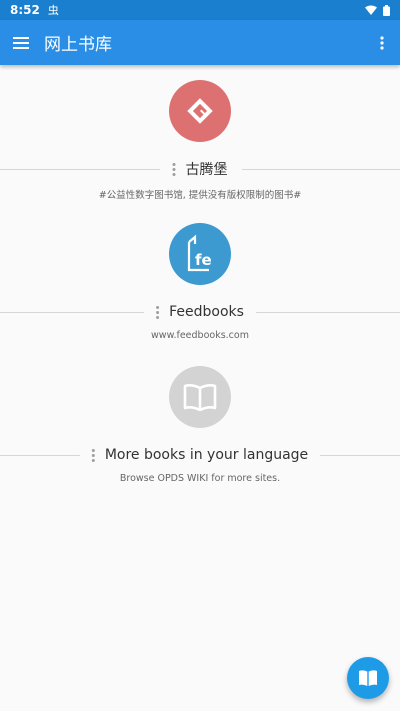 Image resolution: width=400 pixels, height=711 pixels. Describe the element at coordinates (200, 42) in the screenshot. I see `app-bar: 网上书库` at that location.